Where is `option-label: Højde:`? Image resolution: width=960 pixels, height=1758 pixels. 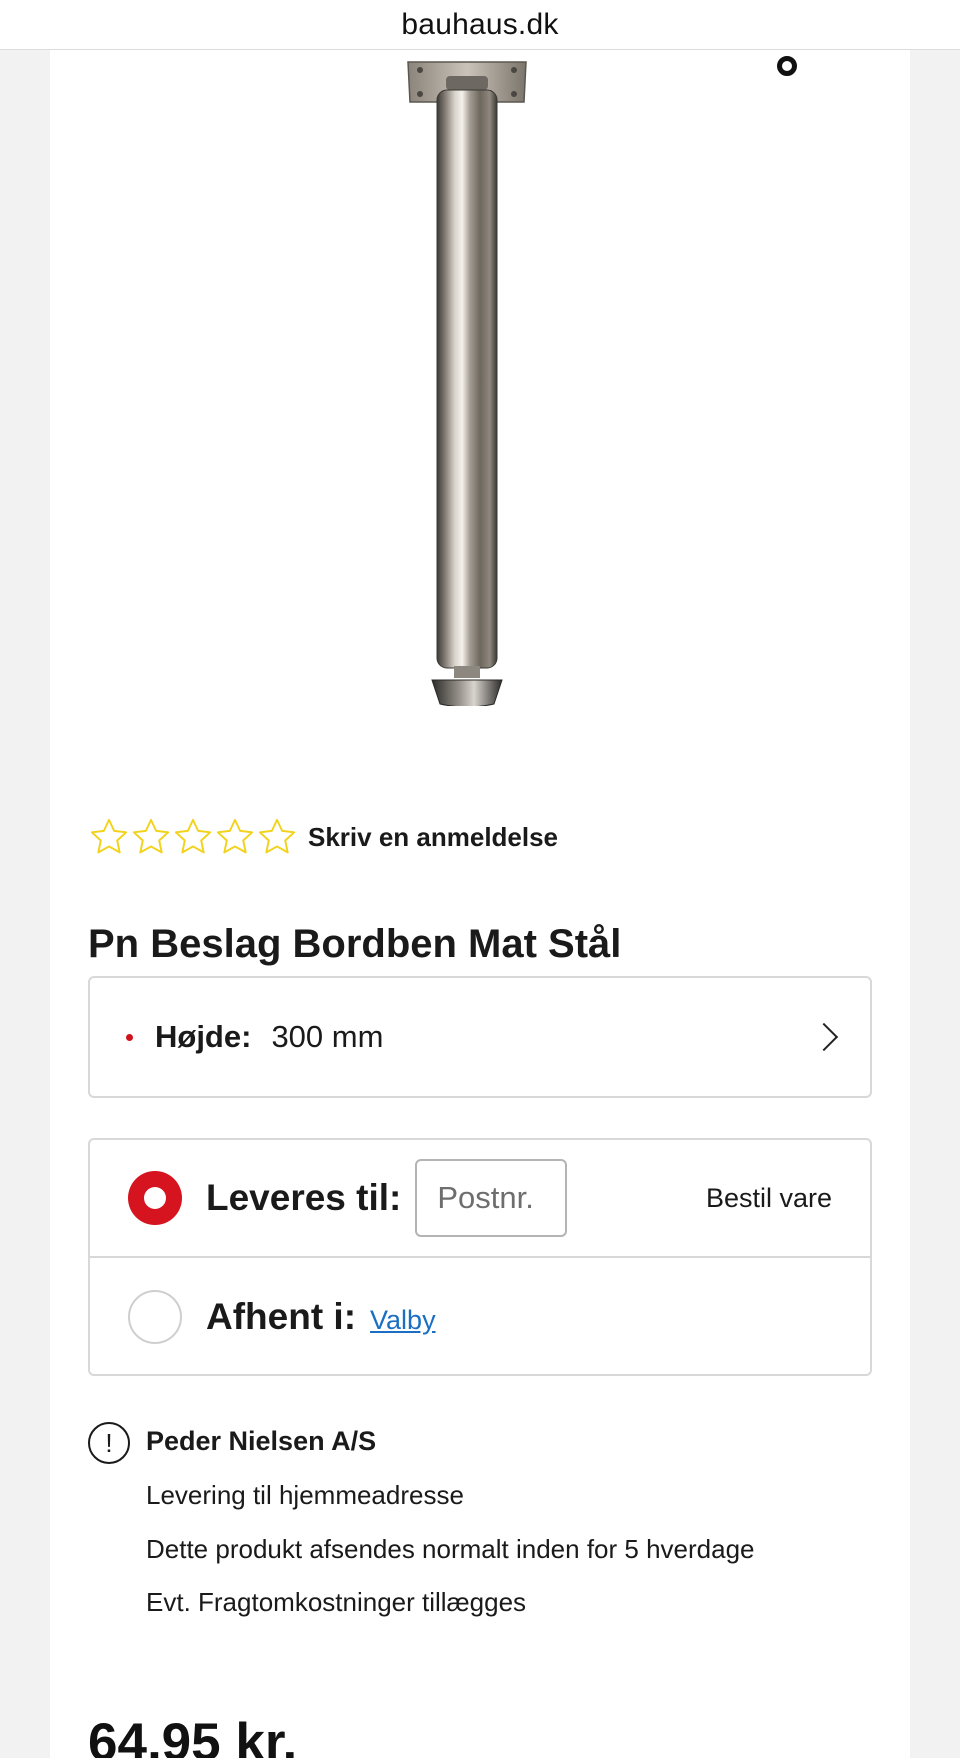
option-label: Højde: is located at coordinates (203, 1036).